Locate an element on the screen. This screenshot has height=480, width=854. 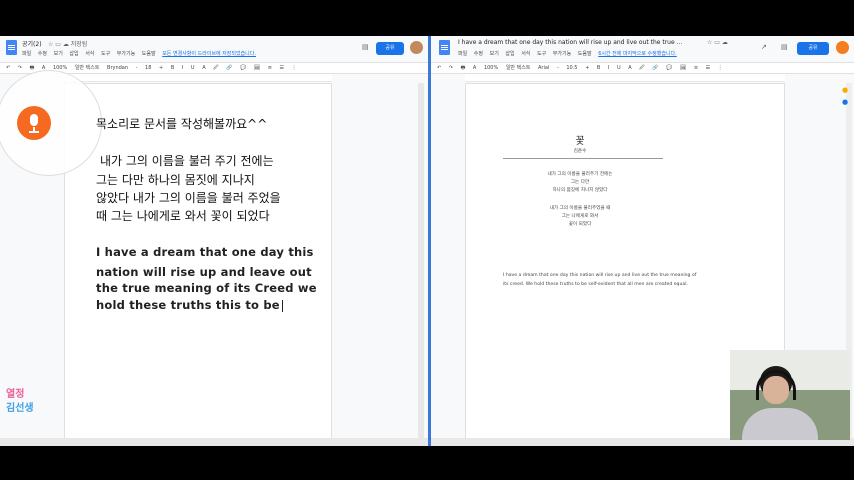
english-line-4: hold these truths this to be is located at coordinates (189, 305).